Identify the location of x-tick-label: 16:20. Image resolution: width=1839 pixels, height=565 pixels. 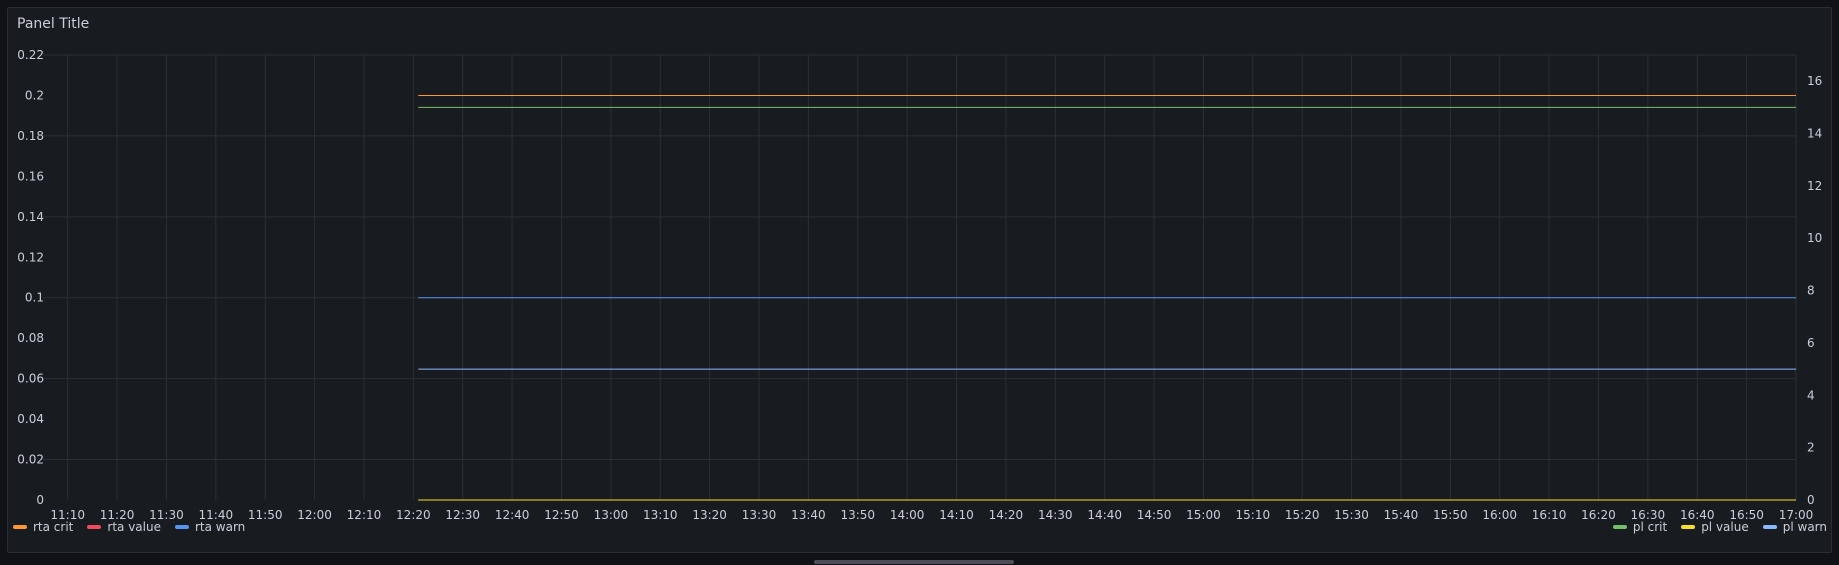
(1598, 515).